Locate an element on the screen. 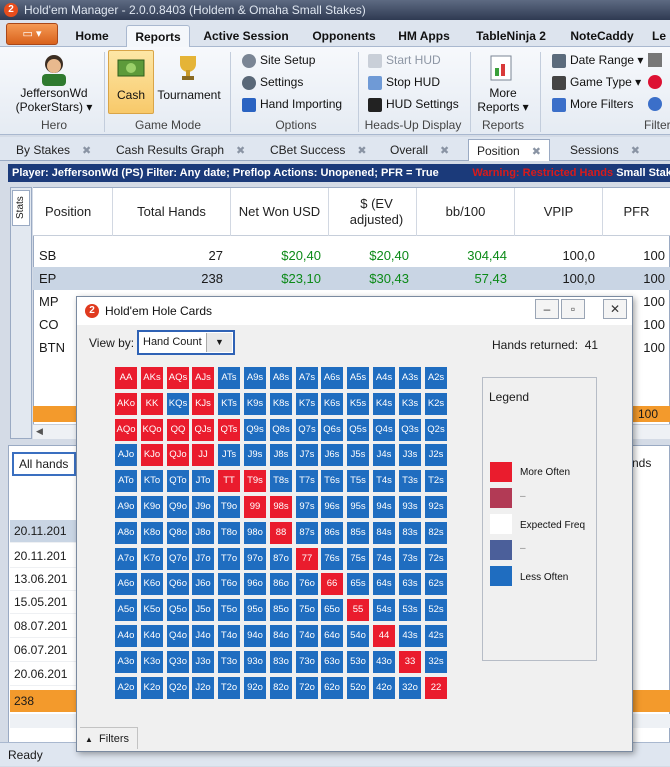 The height and width of the screenshot is (767, 670). hand-cell-44: 44 is located at coordinates (384, 636).